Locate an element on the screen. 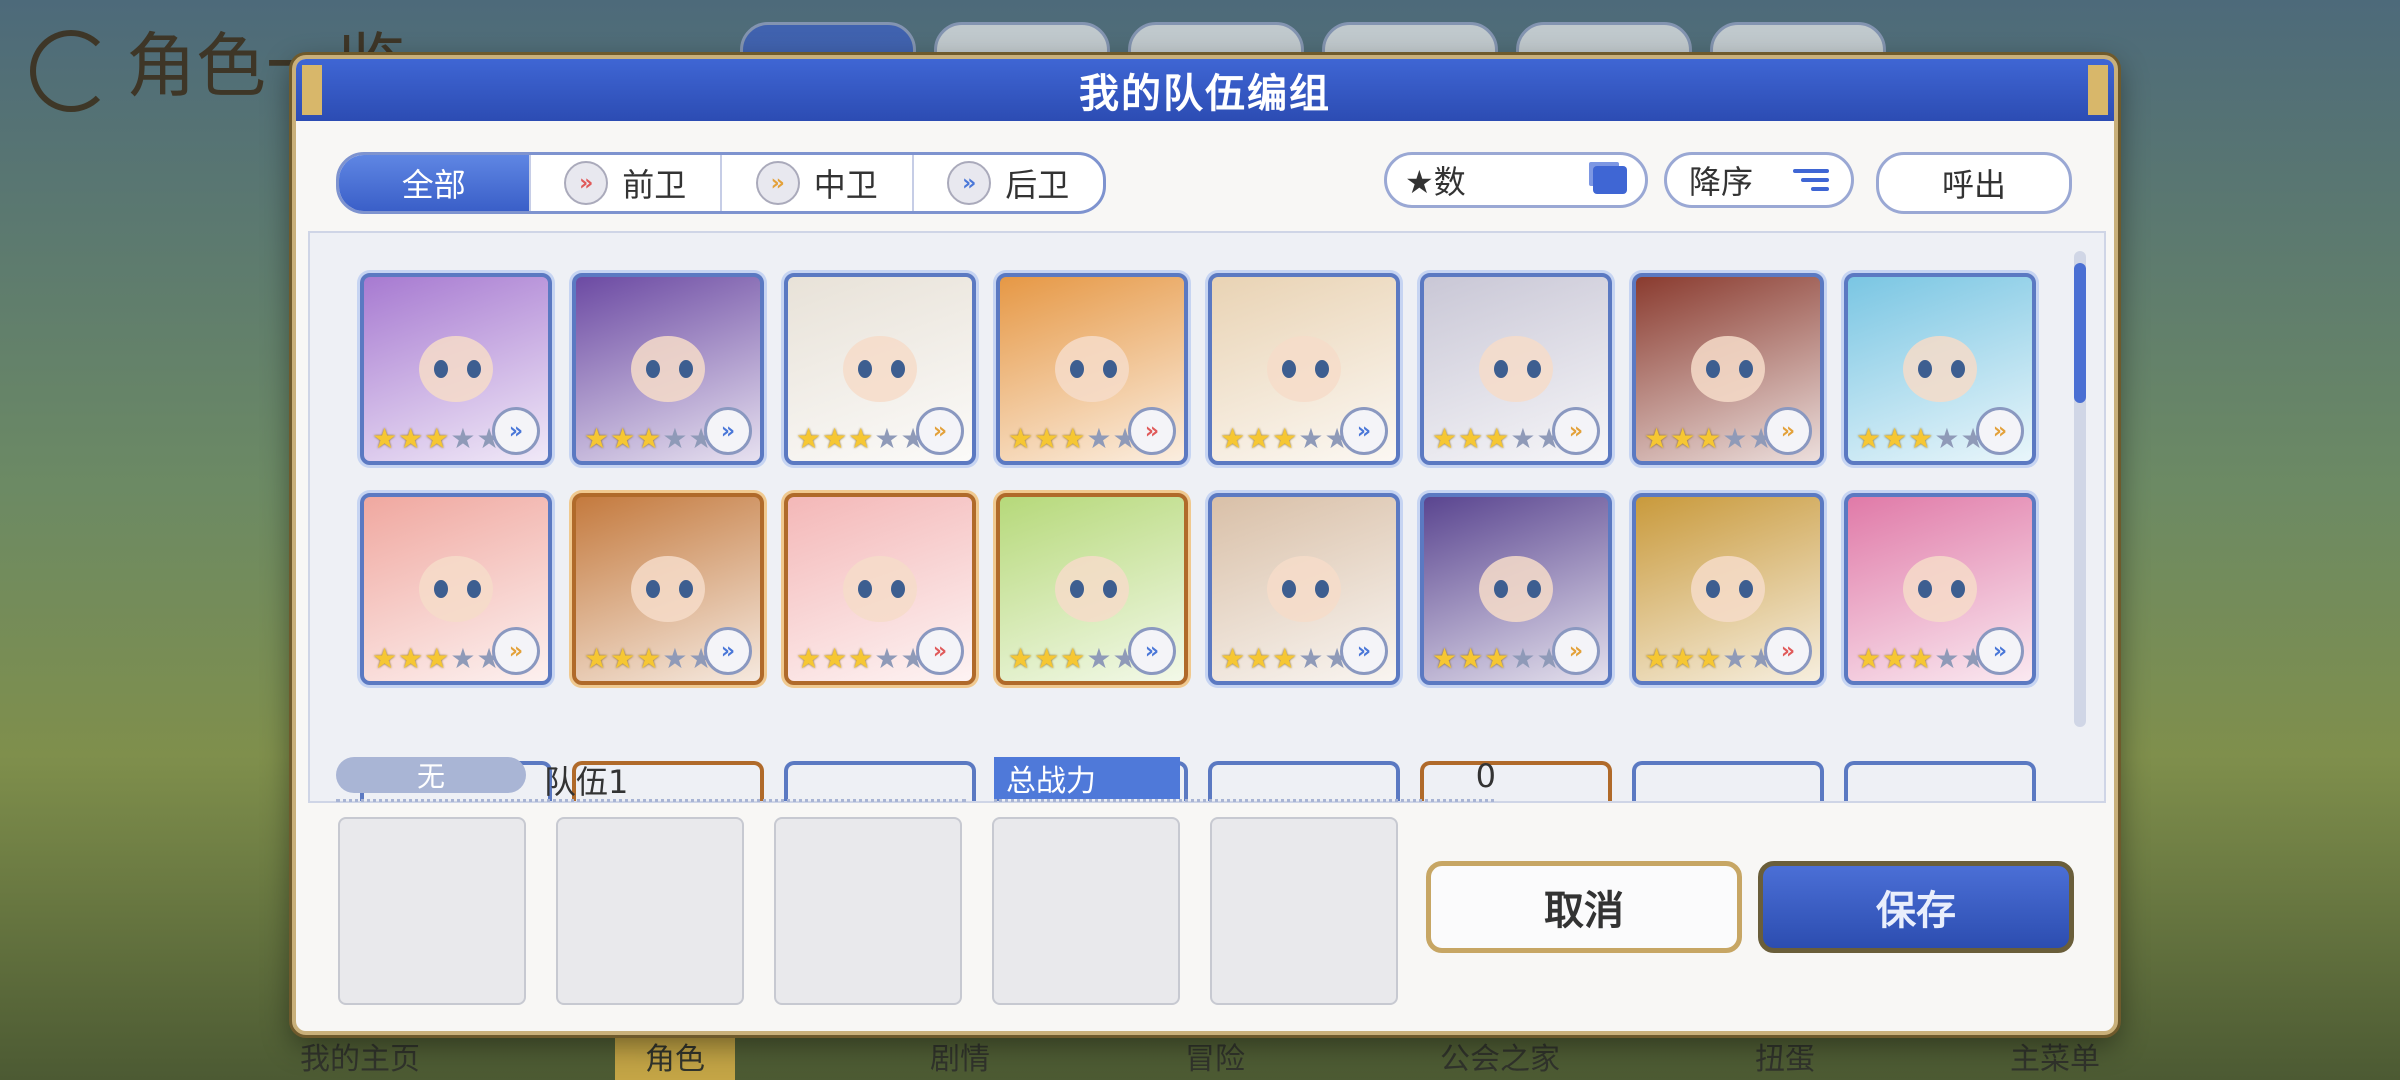  scrollbar-thumb is located at coordinates (2080, 333).